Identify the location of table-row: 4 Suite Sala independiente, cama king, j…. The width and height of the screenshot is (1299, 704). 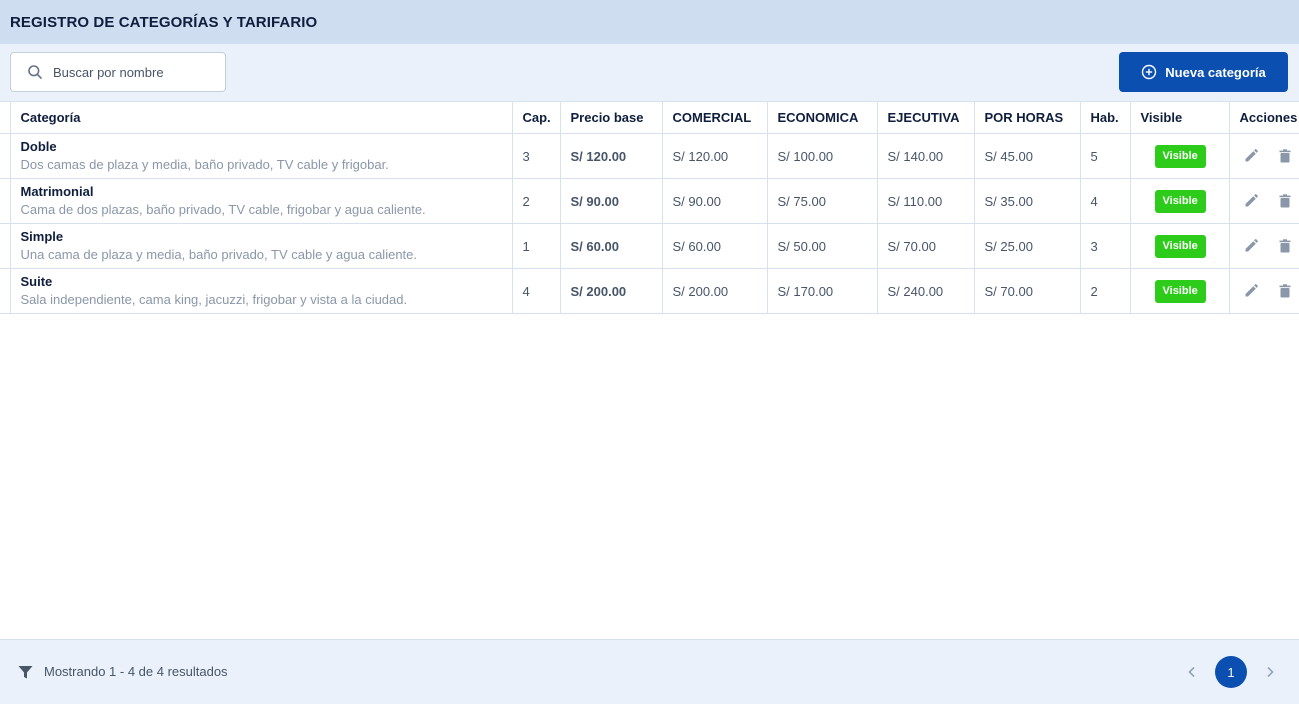
(649, 291).